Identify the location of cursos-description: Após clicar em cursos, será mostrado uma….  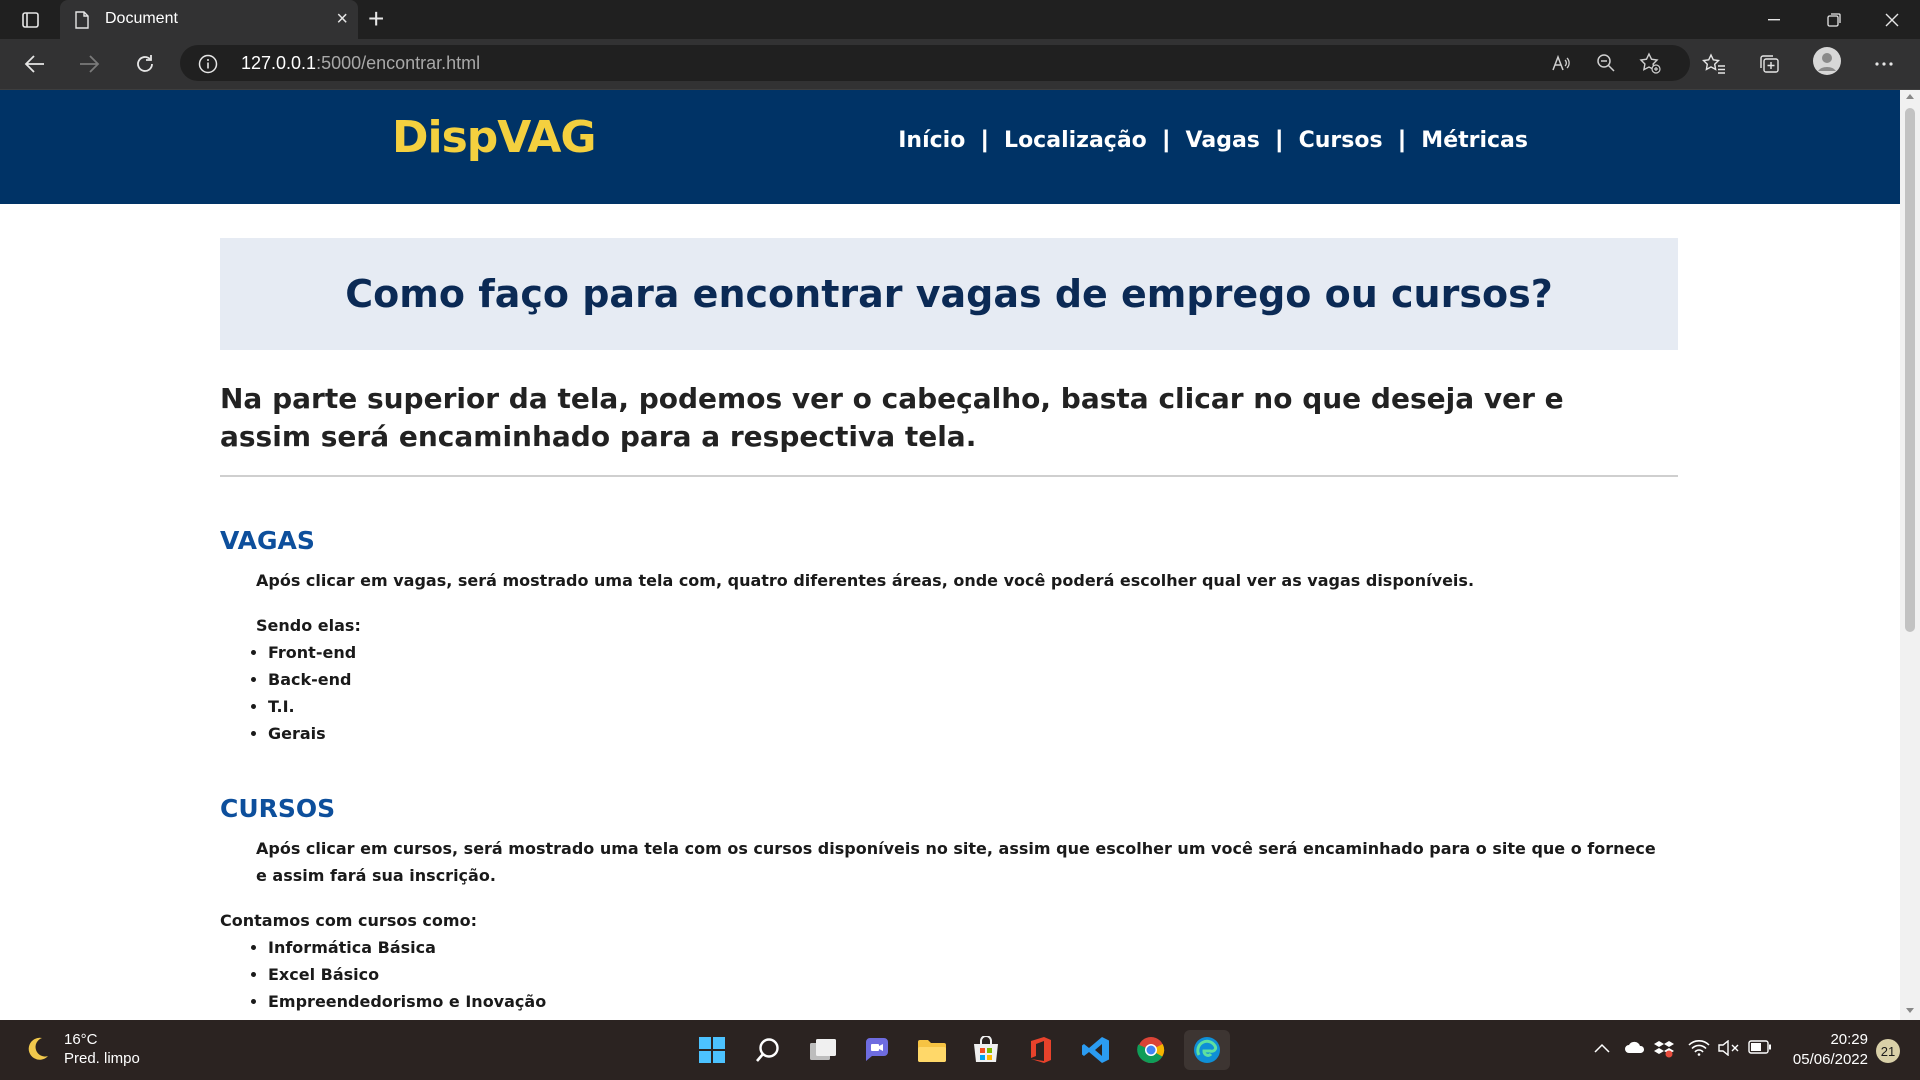
(956, 862).